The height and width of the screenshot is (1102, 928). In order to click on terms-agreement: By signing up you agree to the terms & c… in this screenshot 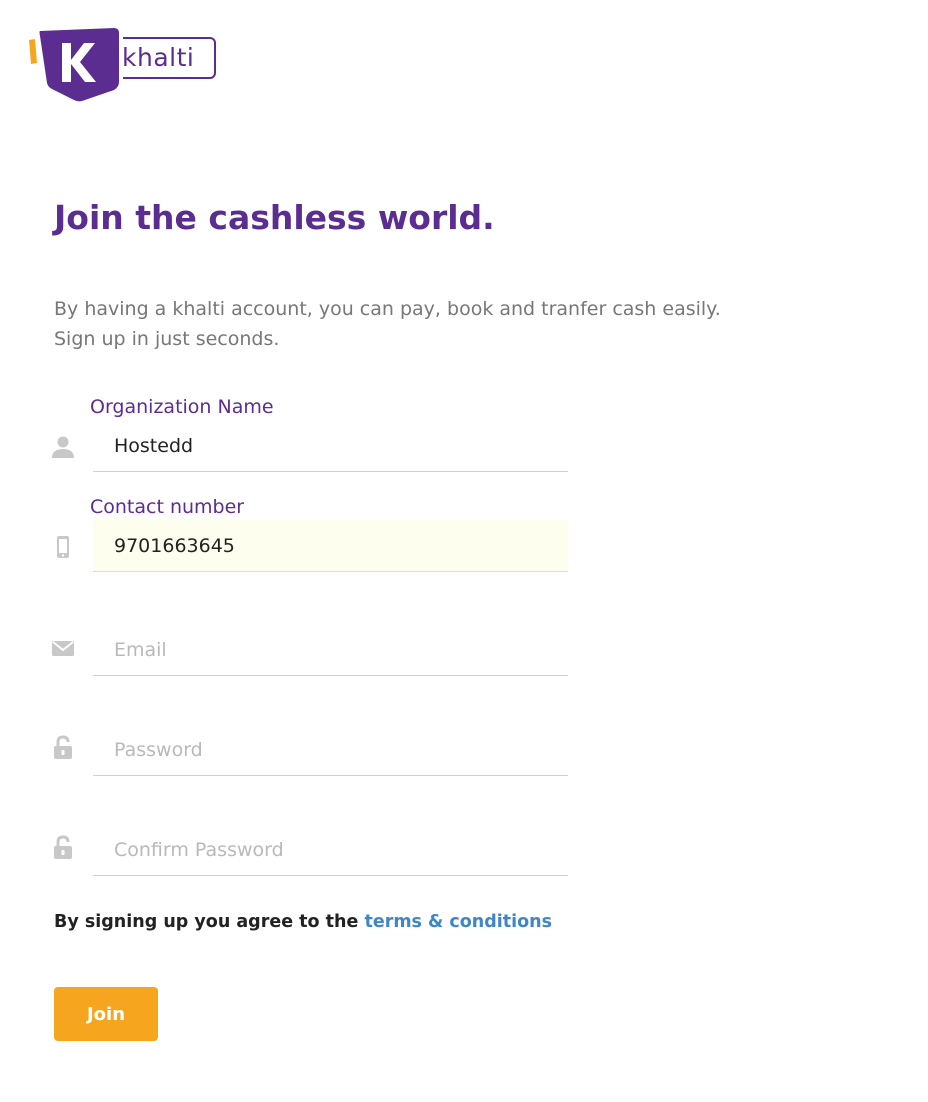, I will do `click(303, 922)`.